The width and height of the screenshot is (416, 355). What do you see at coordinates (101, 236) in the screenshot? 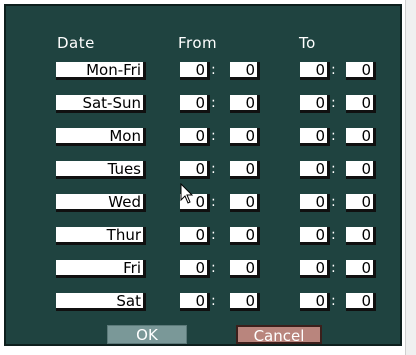
I see `day-field: Thur` at bounding box center [101, 236].